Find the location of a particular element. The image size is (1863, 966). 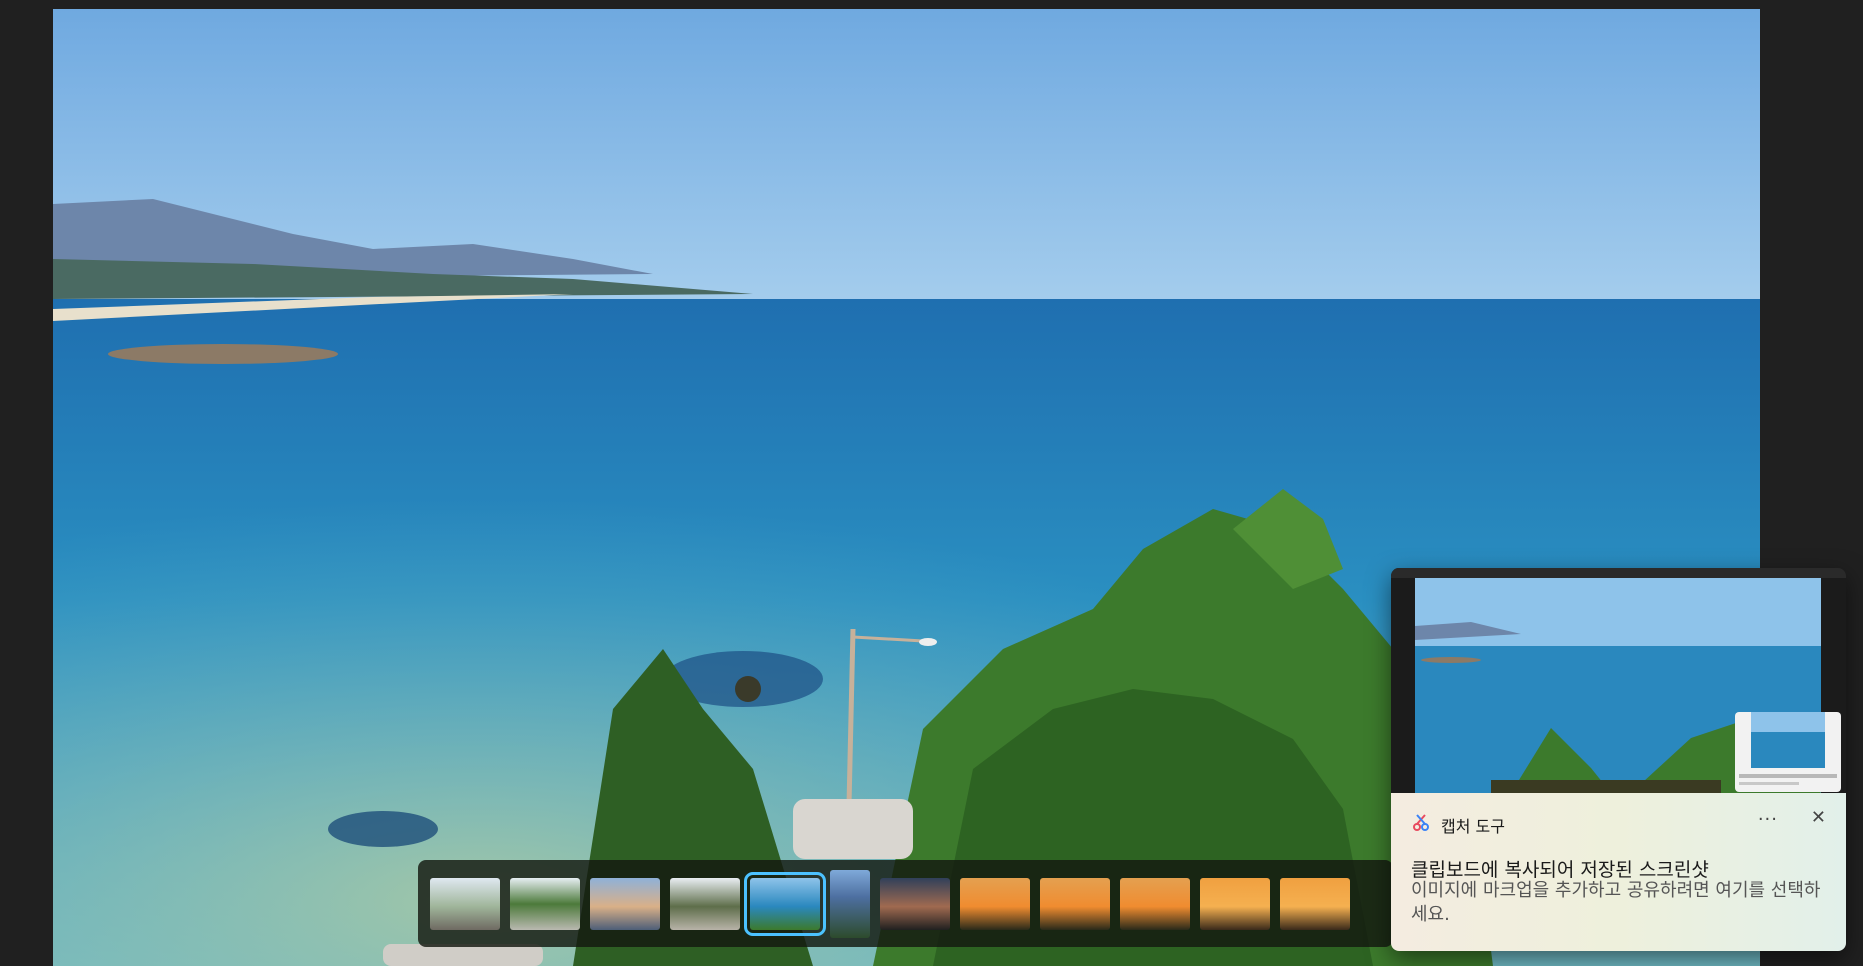

notification-app-header: 캡처 도구 is located at coordinates (1458, 825).